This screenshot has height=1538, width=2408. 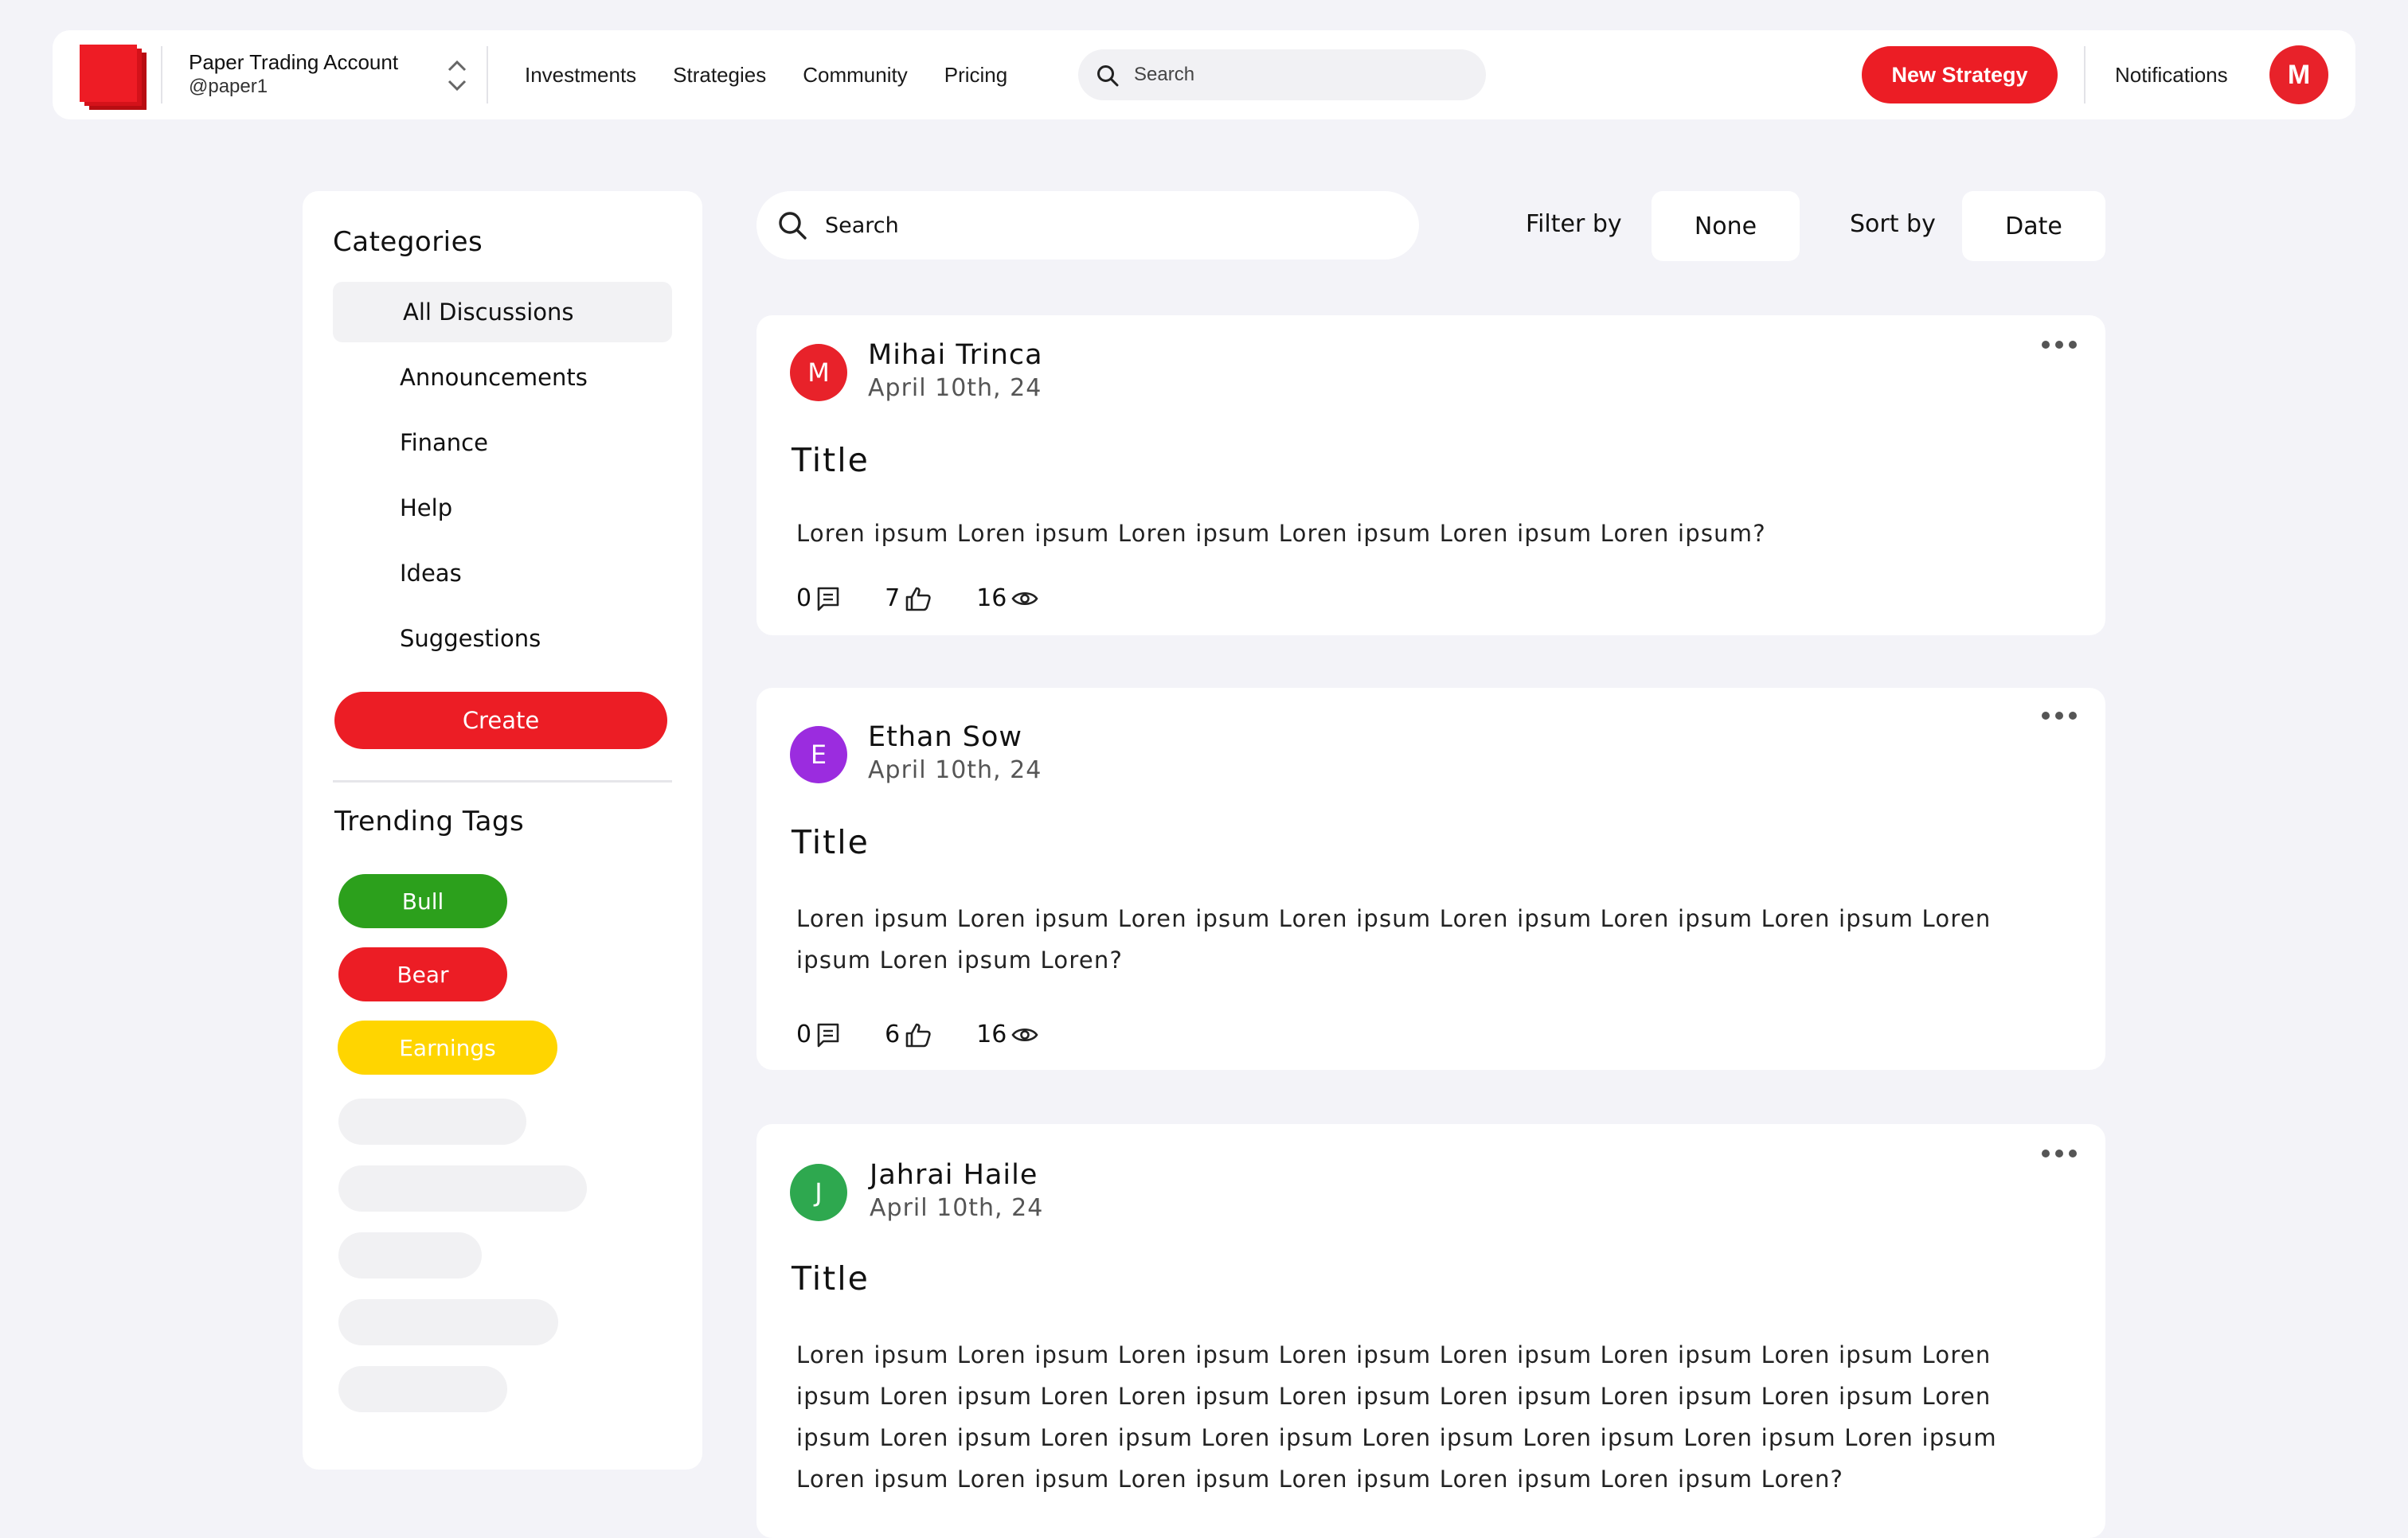 I want to click on account-handle: @paper1, so click(x=228, y=86).